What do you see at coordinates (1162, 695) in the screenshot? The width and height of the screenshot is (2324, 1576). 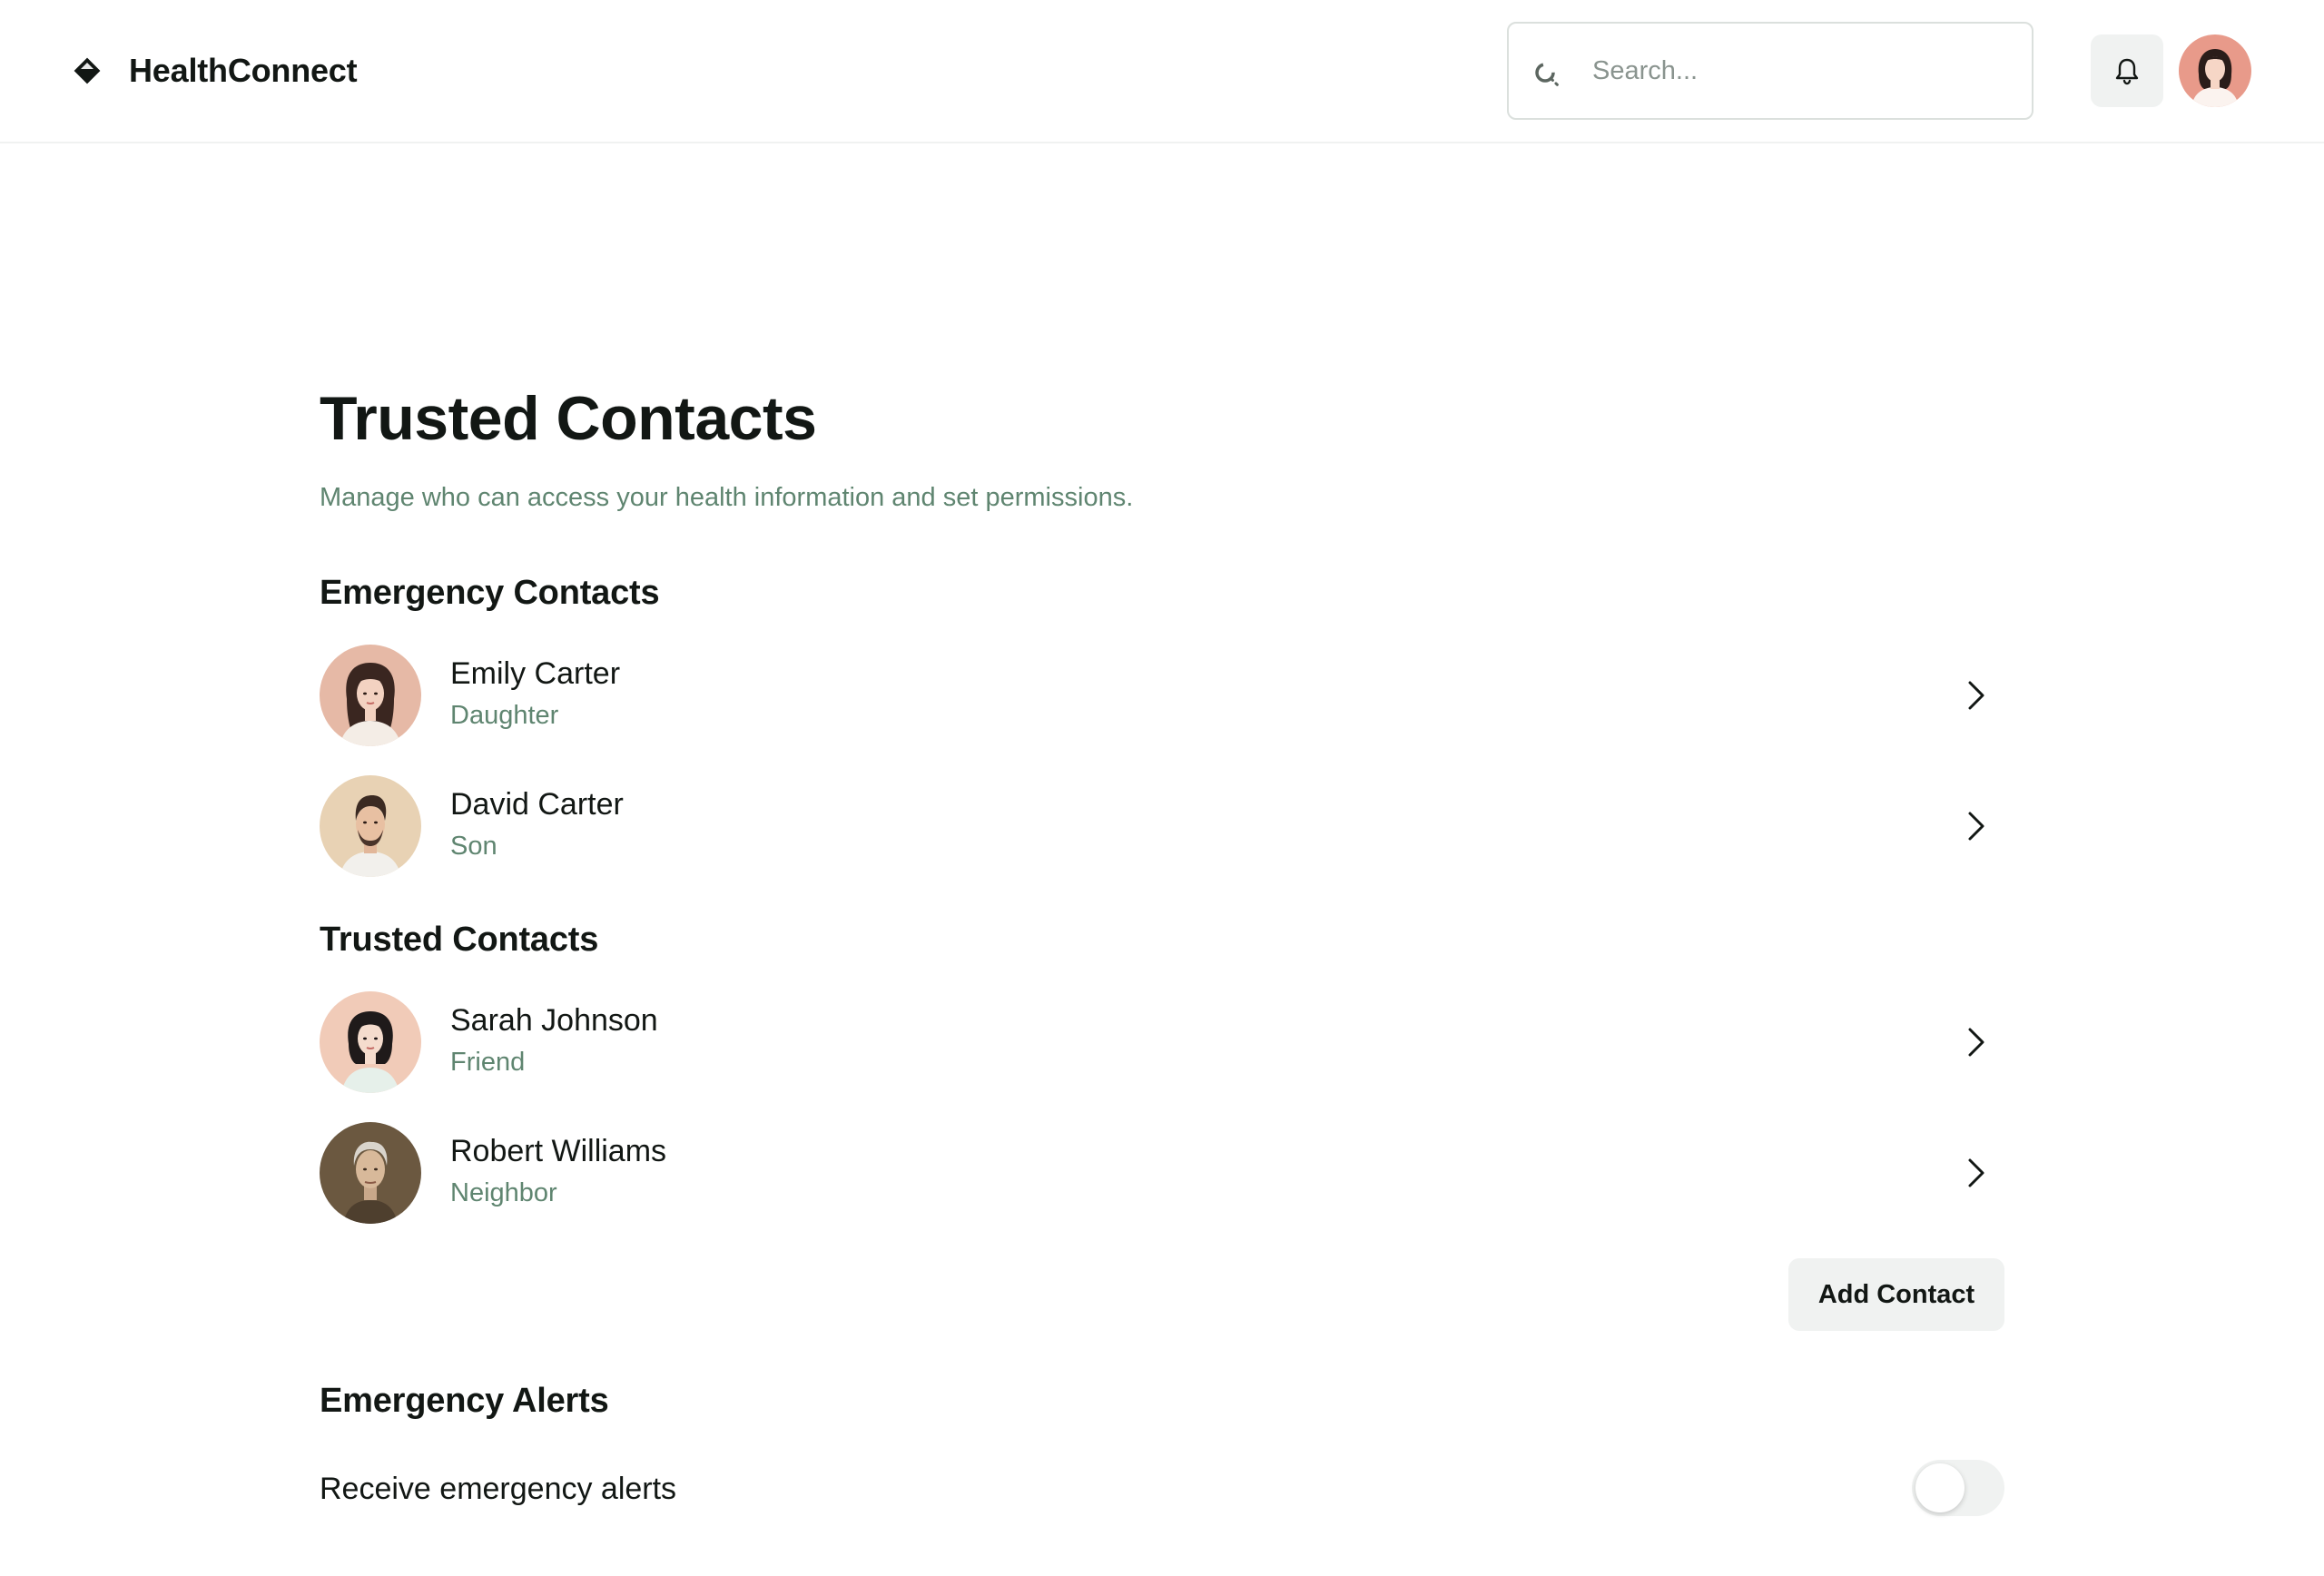 I see `contact-row-emily-carter: Emily Carter Daughter` at bounding box center [1162, 695].